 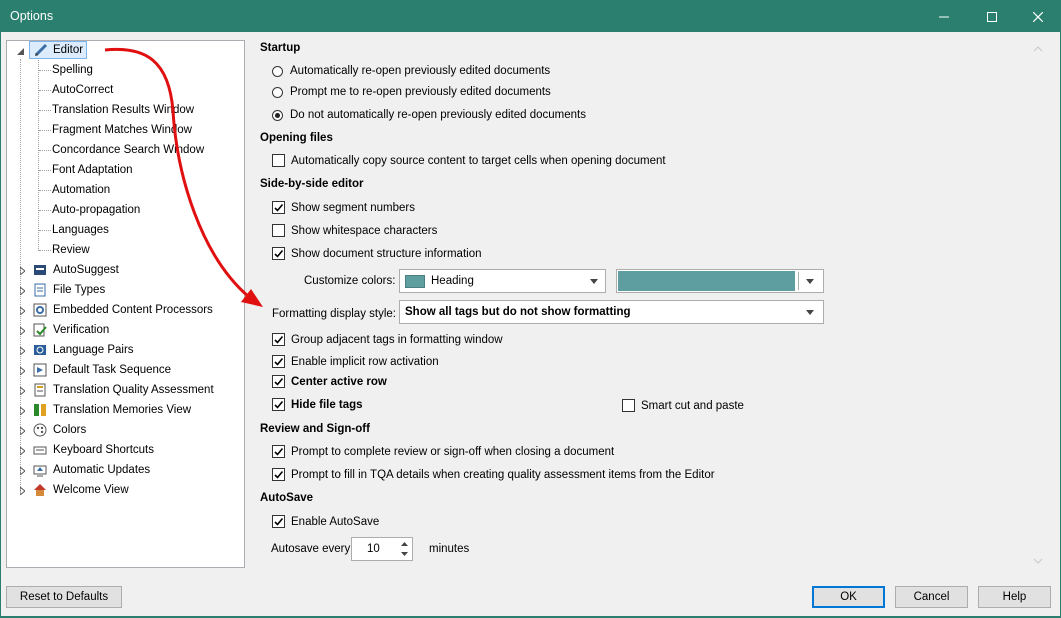 I want to click on tree-item-spelling: Spelling, so click(x=72, y=70).